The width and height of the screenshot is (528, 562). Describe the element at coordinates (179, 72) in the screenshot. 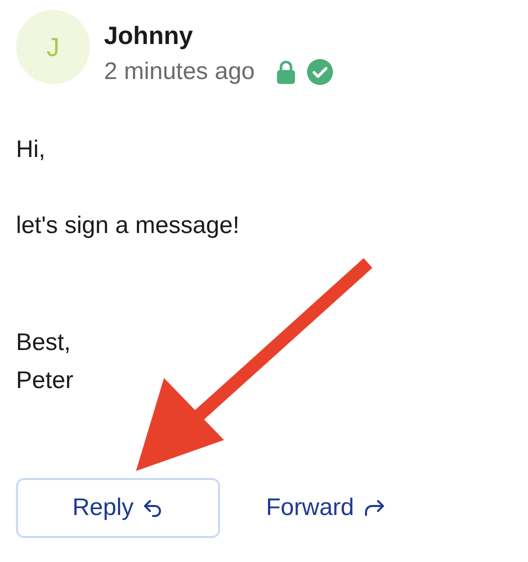

I see `sent-time: 2 minutes ago` at that location.